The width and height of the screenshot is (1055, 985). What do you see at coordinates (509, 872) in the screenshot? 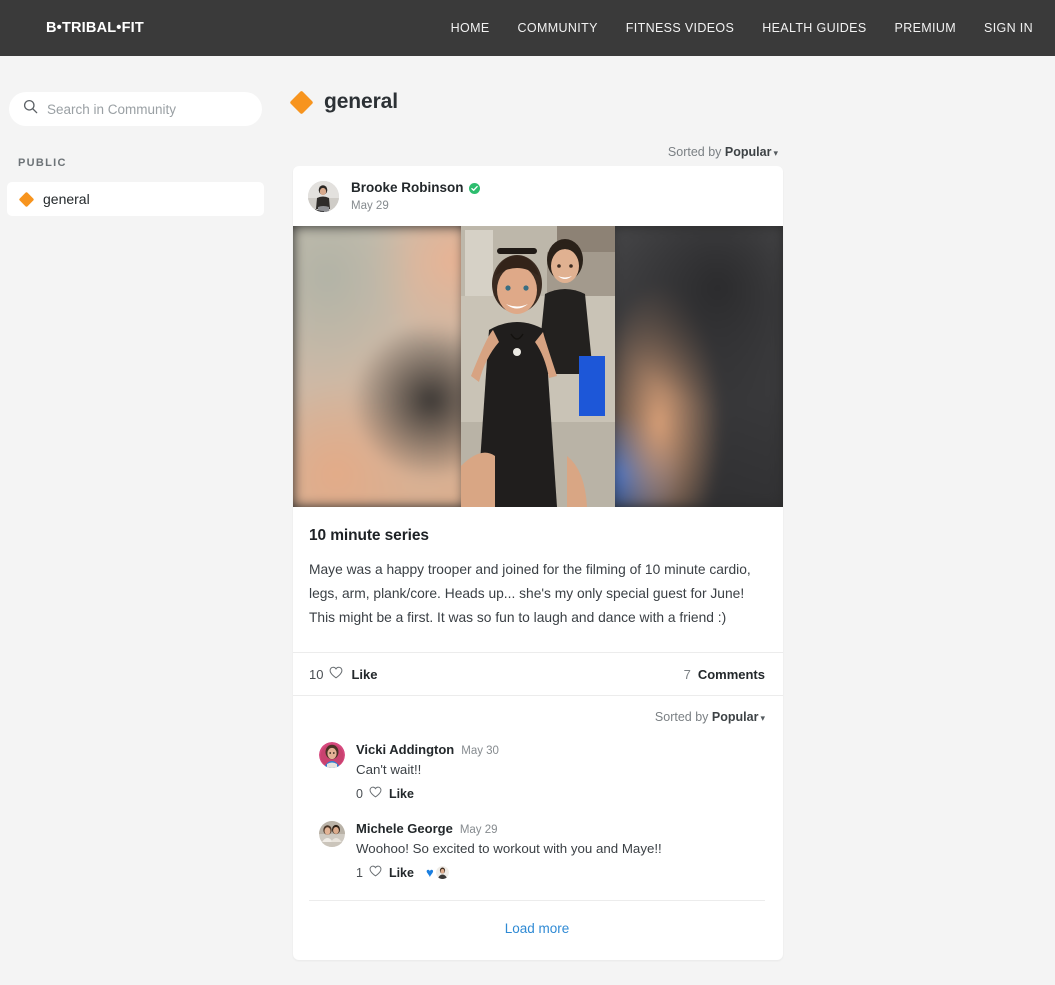
I see `comment-actions: 1 Like ♥` at bounding box center [509, 872].